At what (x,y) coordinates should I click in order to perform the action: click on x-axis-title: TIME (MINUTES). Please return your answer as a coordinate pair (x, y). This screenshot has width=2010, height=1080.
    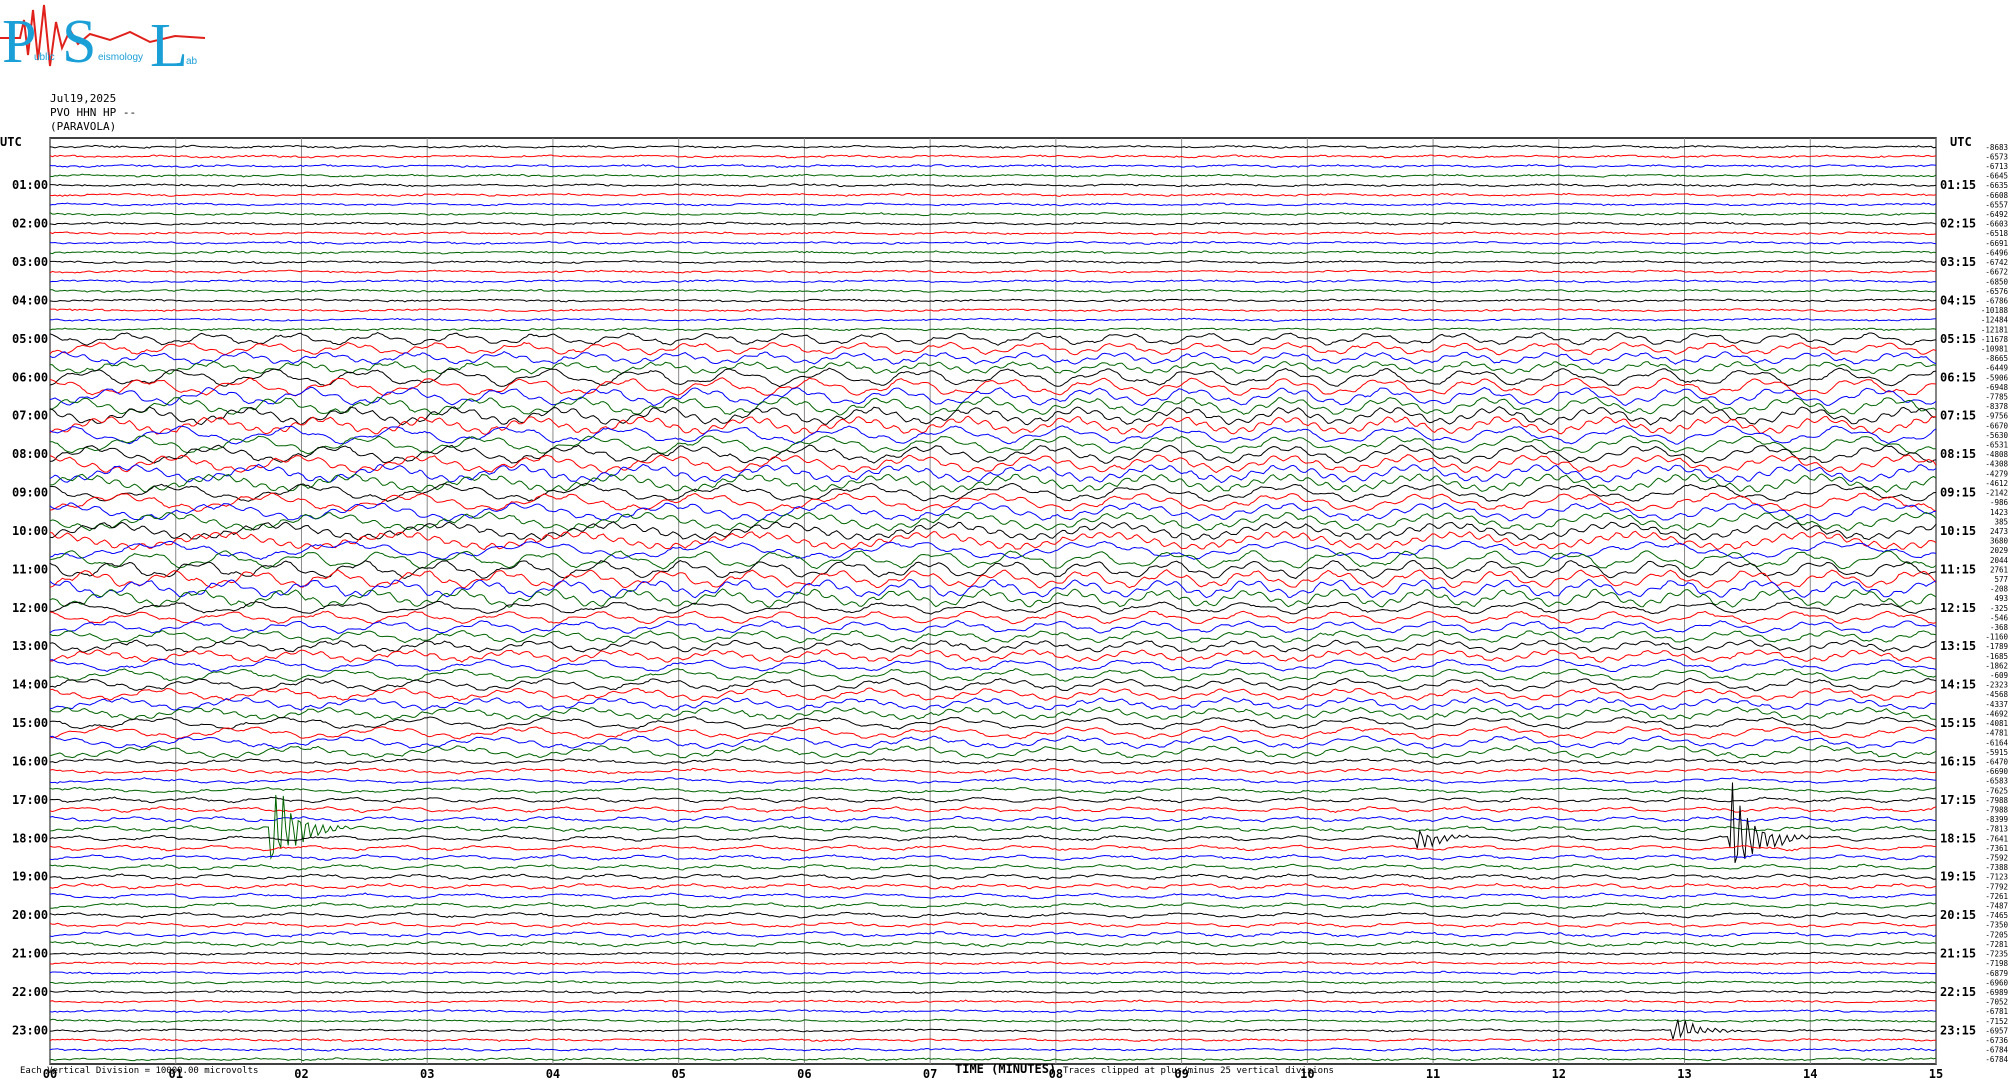
    Looking at the image, I should click on (1006, 1069).